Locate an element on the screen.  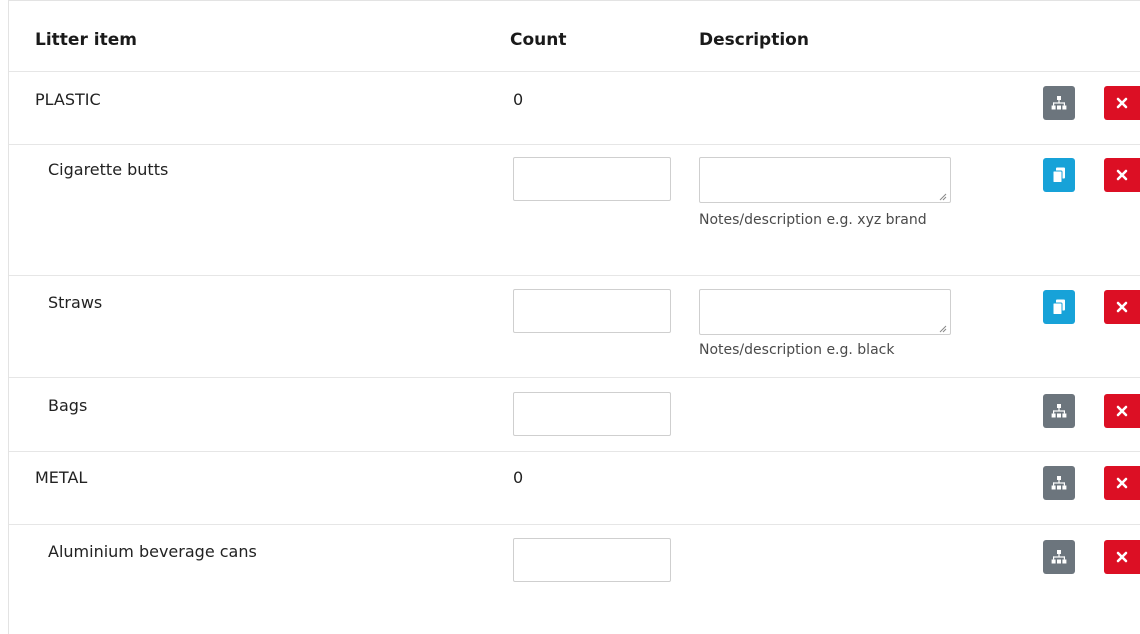
column-header-count: Count is located at coordinates (538, 40).